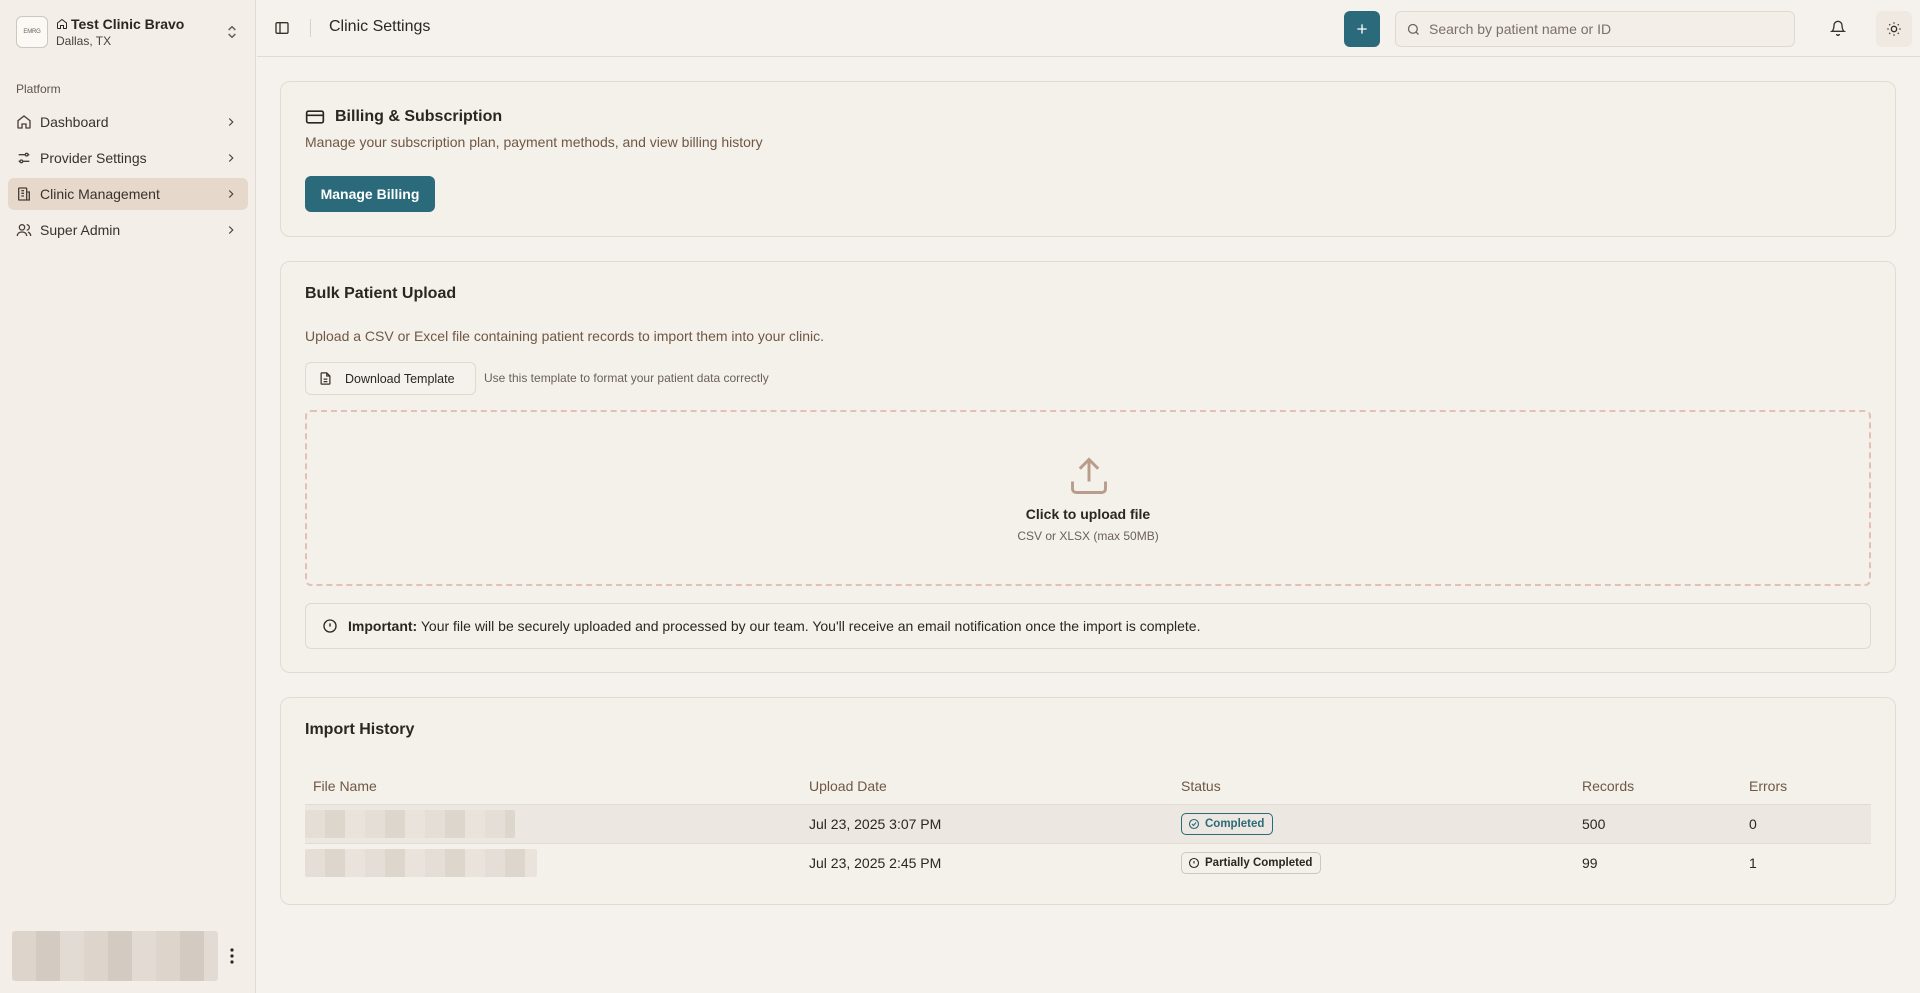 The width and height of the screenshot is (1920, 993). I want to click on sidebar-item-super-admin: Super Admin, so click(128, 230).